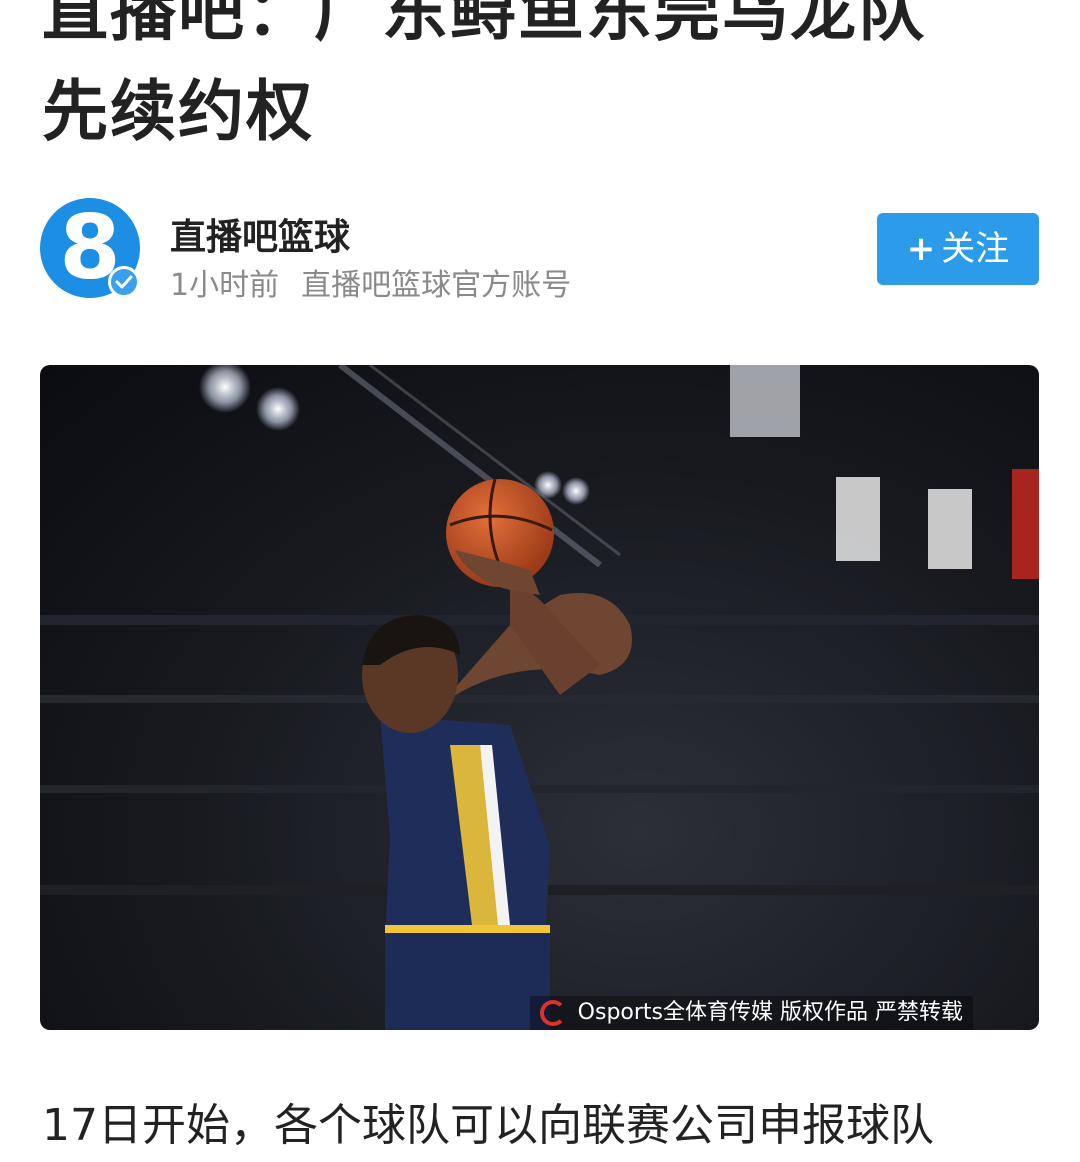 This screenshot has height=1162, width=1080. I want to click on author-name: 直播吧篮球, so click(260, 234).